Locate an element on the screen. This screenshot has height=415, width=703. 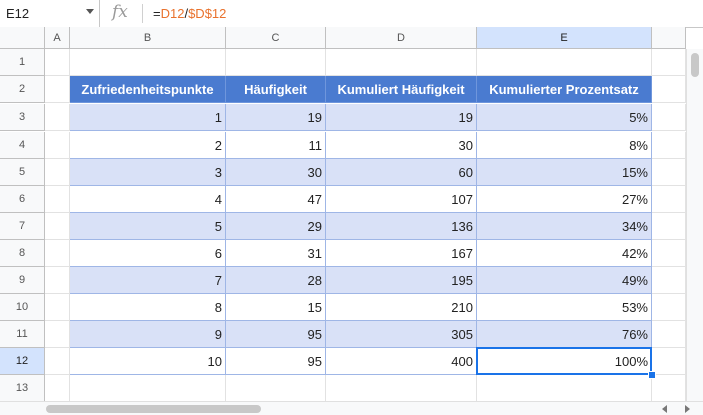
table-cell: 10 is located at coordinates (148, 361).